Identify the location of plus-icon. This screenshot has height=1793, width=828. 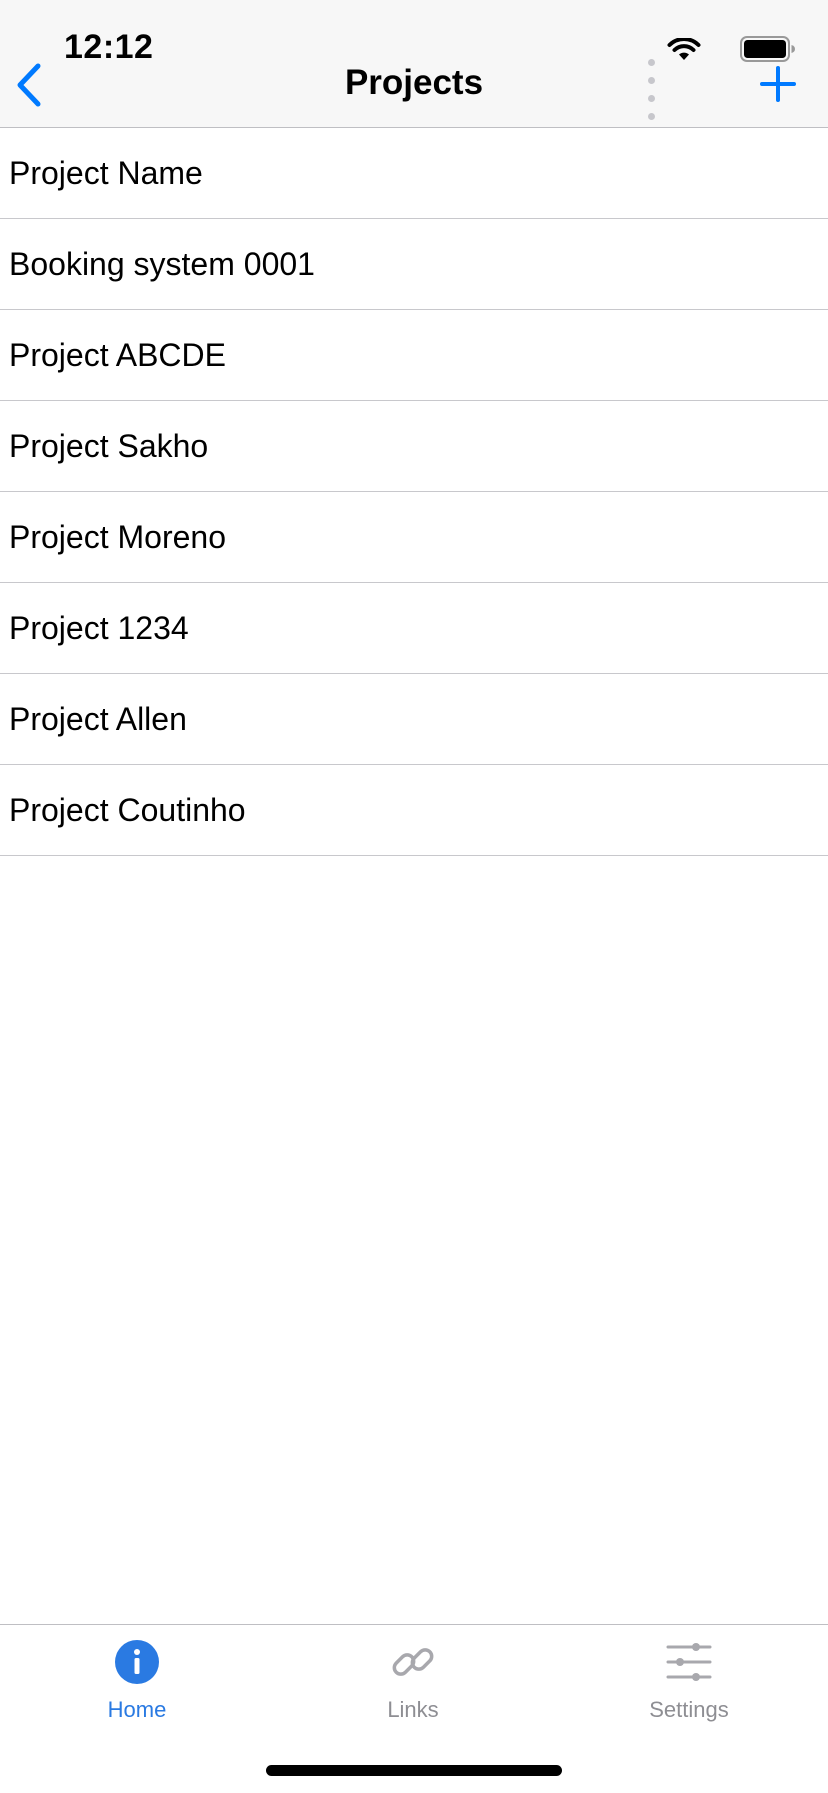
(778, 84).